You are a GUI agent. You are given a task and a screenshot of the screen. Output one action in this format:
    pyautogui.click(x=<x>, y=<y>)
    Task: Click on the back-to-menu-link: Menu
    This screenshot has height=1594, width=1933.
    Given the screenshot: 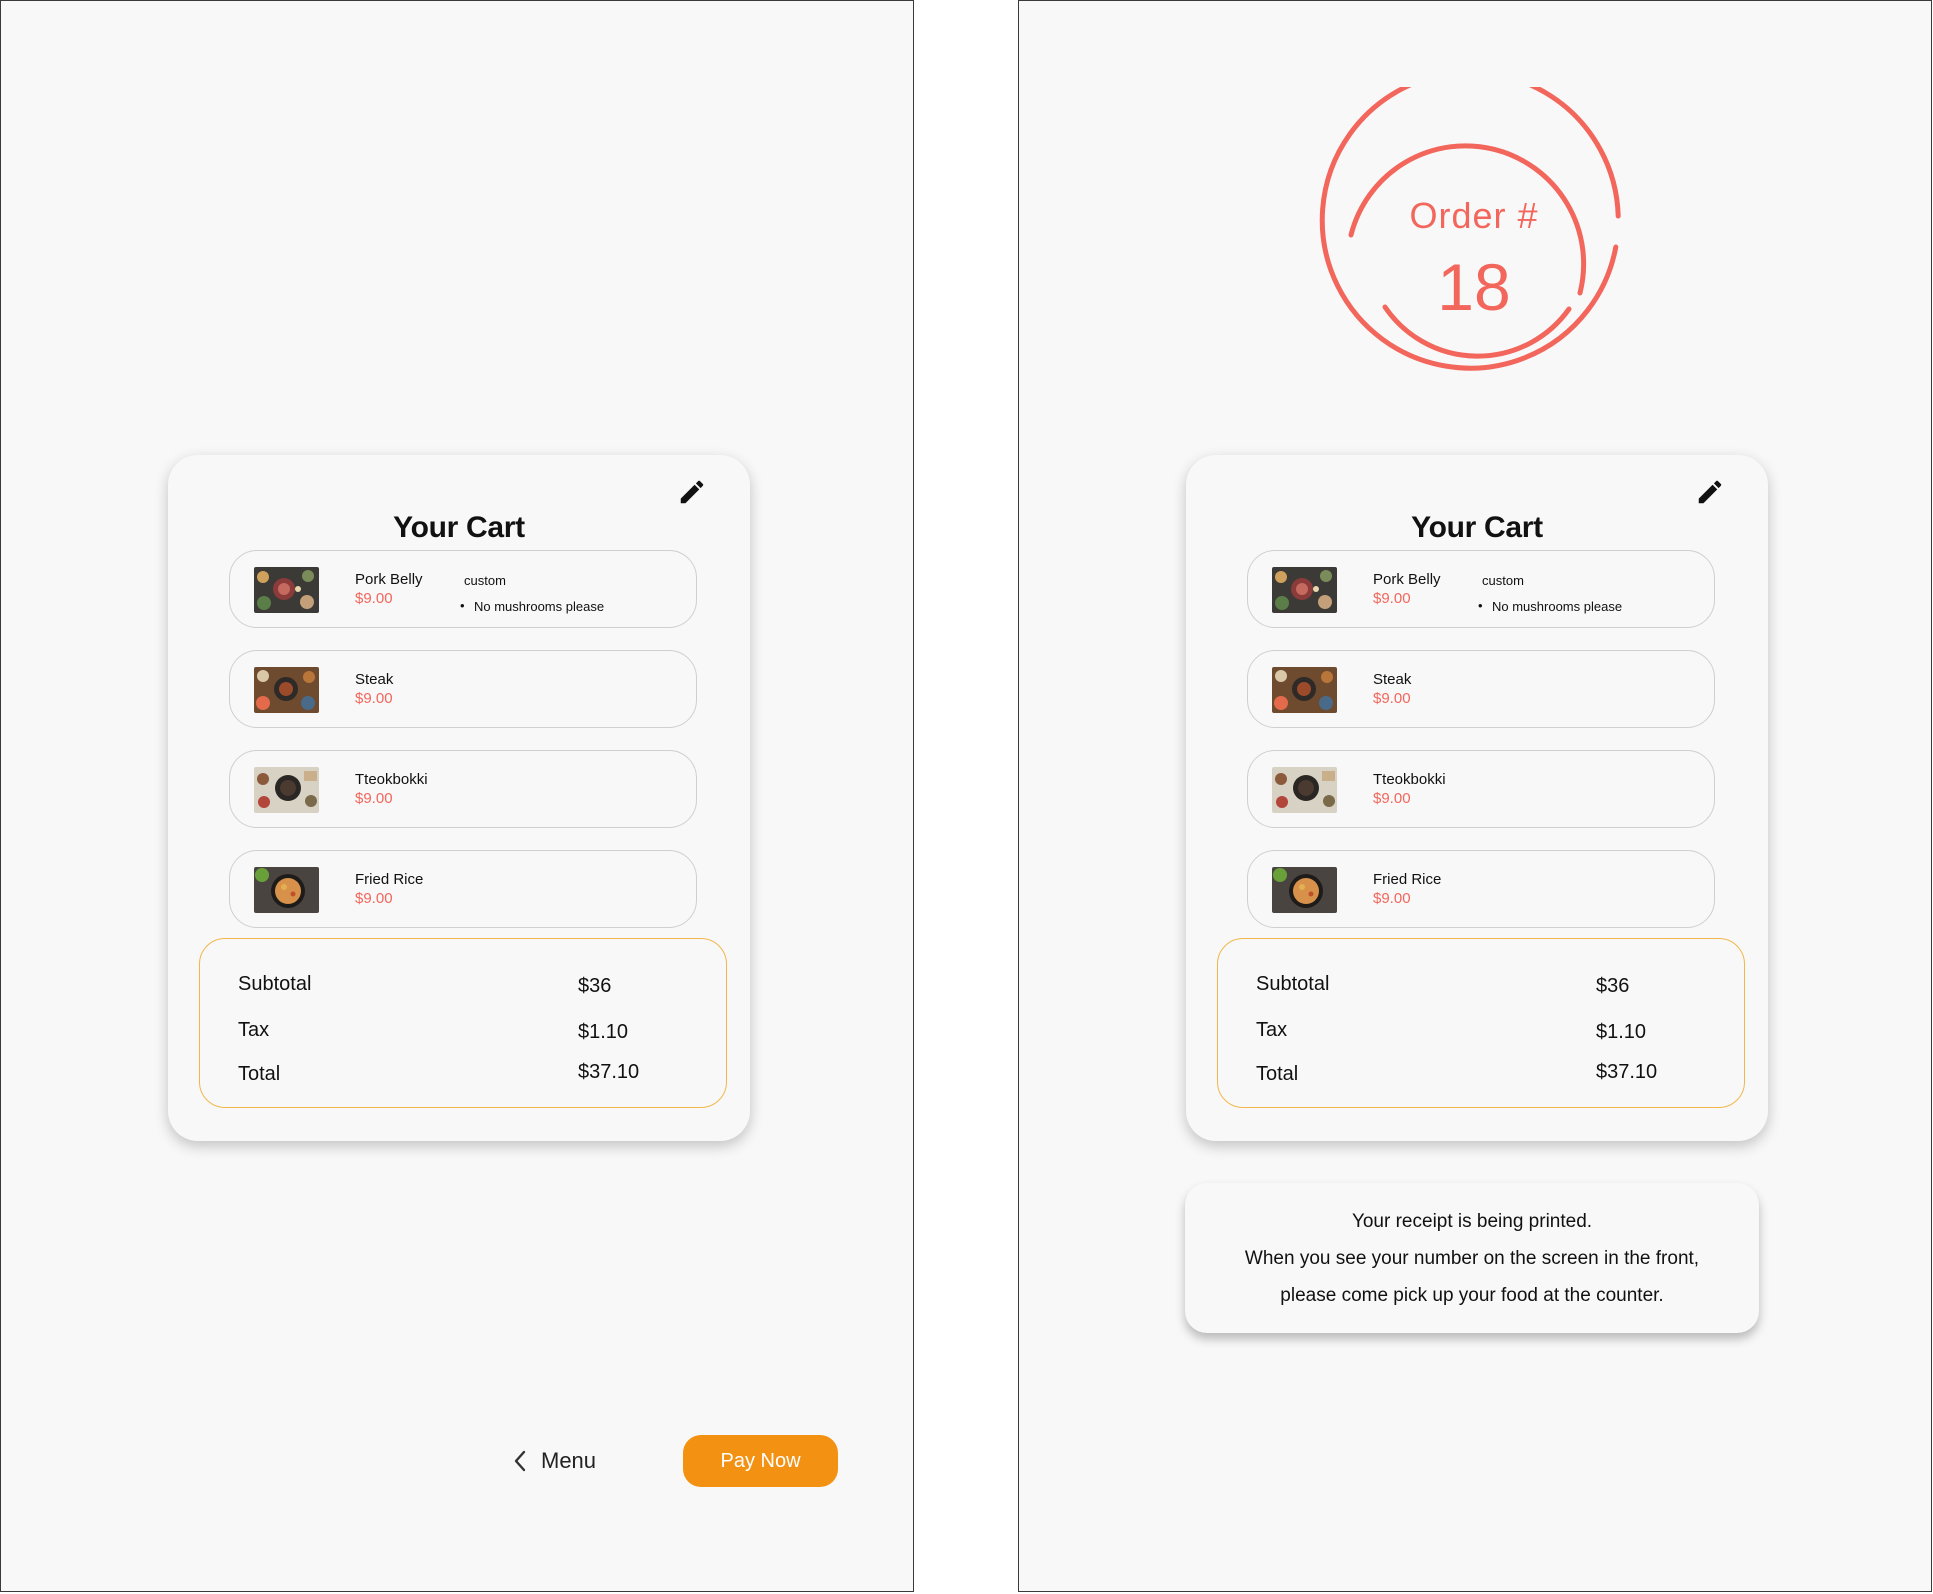 What is the action you would take?
    pyautogui.click(x=554, y=1461)
    